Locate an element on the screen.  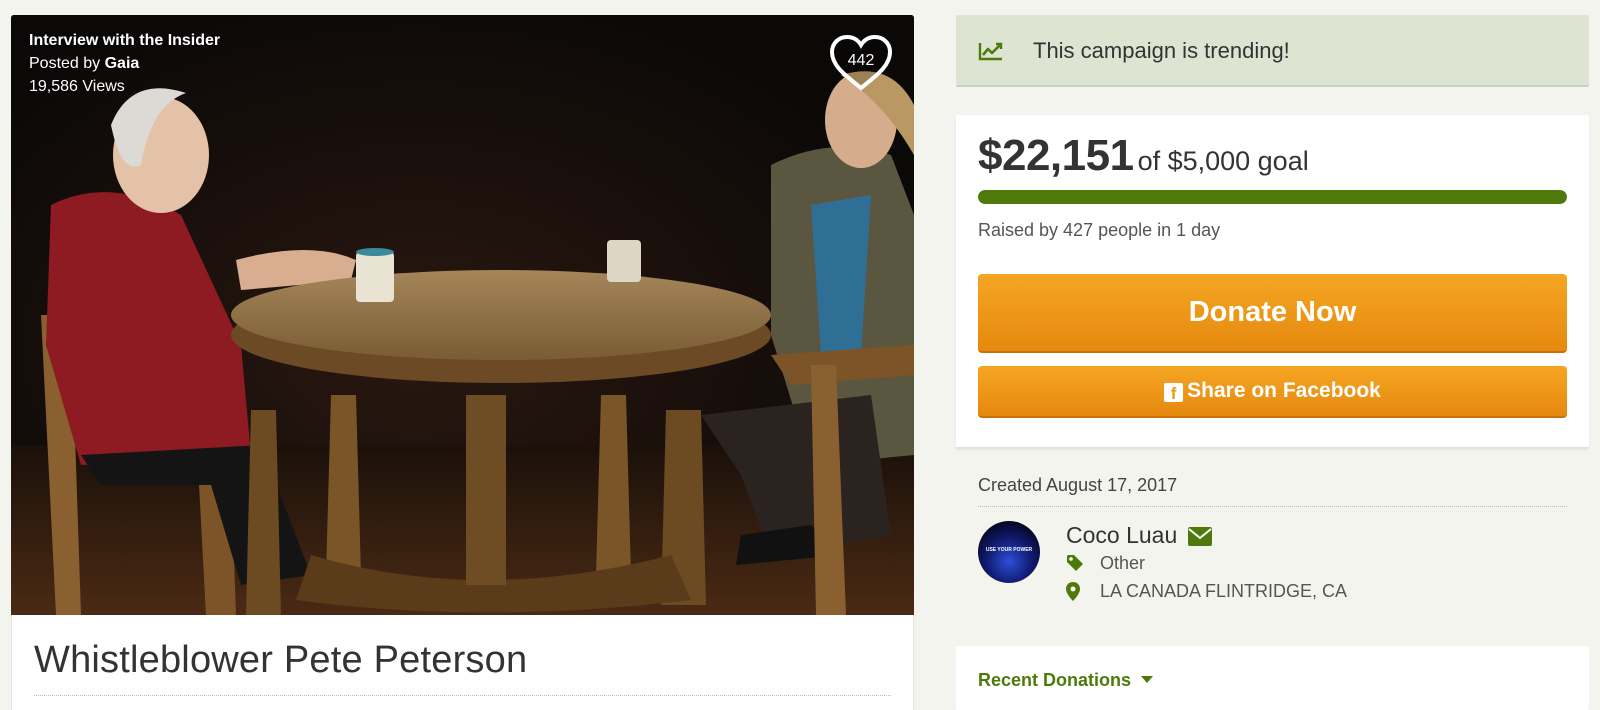
map-pin-icon is located at coordinates (1073, 591).